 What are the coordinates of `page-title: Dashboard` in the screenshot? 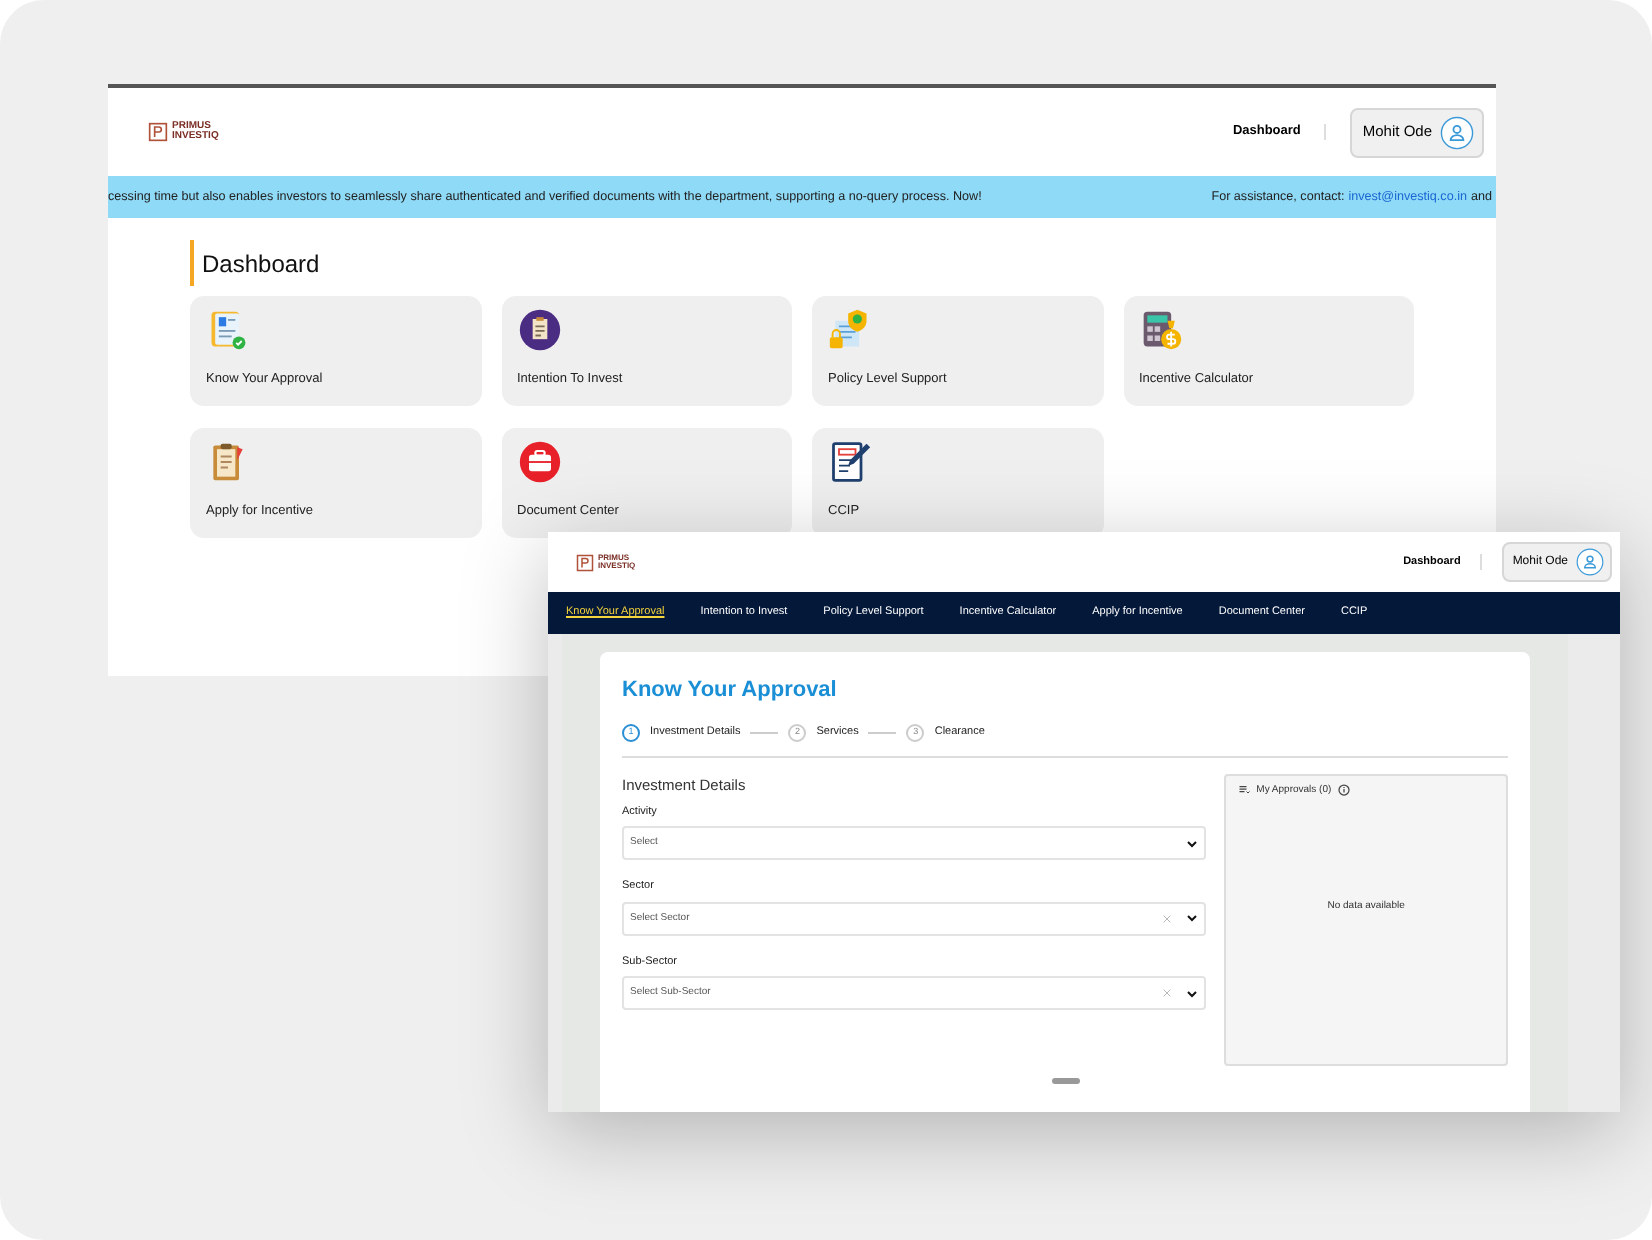 It's located at (261, 264).